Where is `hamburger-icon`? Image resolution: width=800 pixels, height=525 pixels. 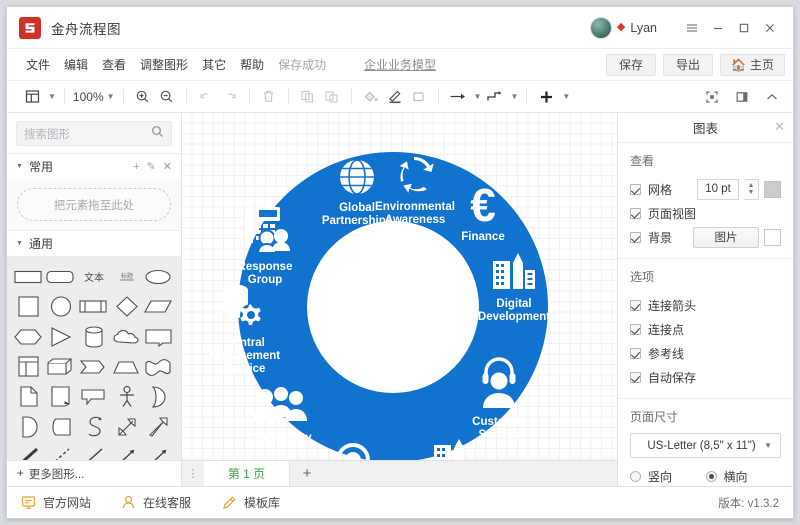 hamburger-icon is located at coordinates (692, 28).